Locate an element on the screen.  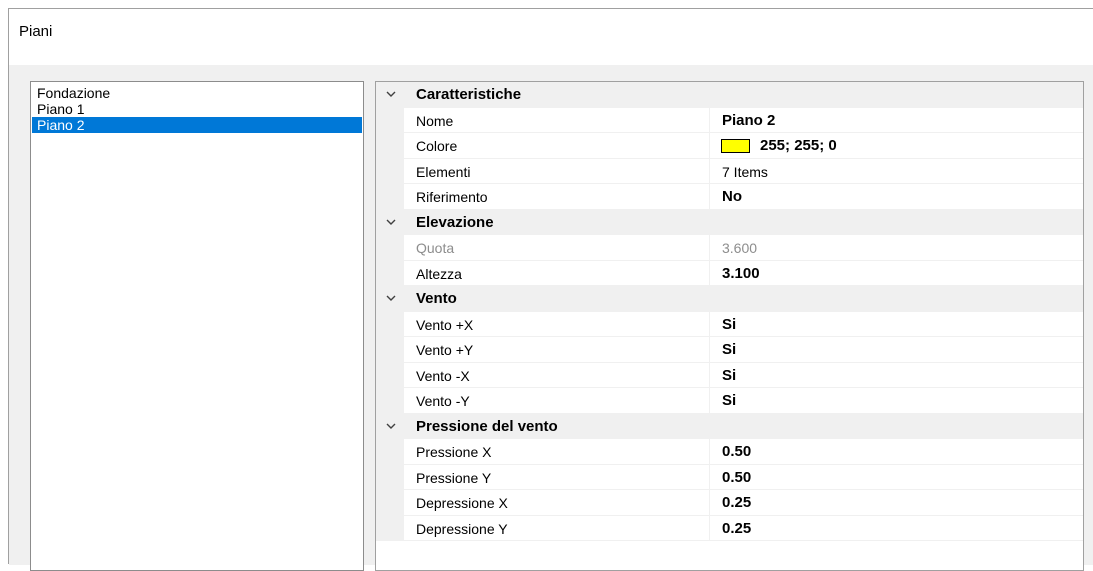
property-row: Nome Piano 2 is located at coordinates (729, 120).